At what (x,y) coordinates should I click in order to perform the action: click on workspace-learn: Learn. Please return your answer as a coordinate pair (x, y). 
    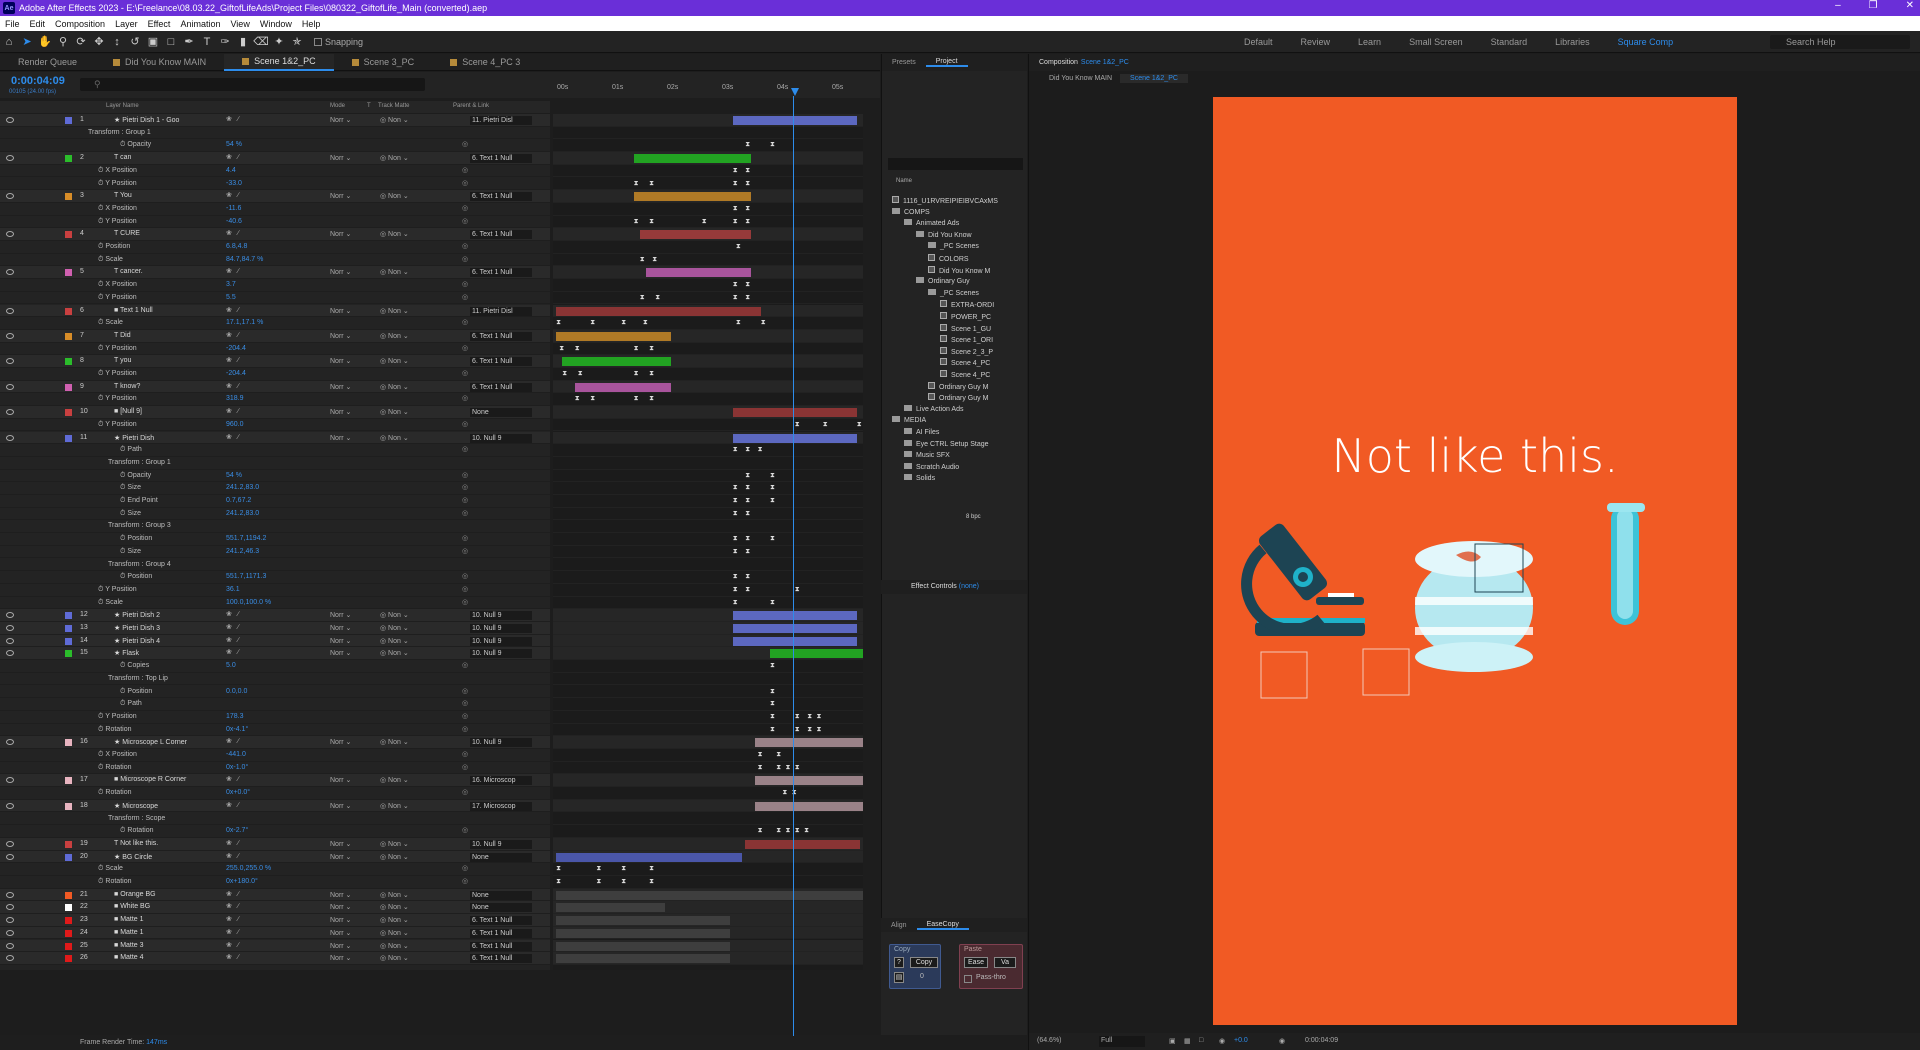
    Looking at the image, I should click on (1369, 42).